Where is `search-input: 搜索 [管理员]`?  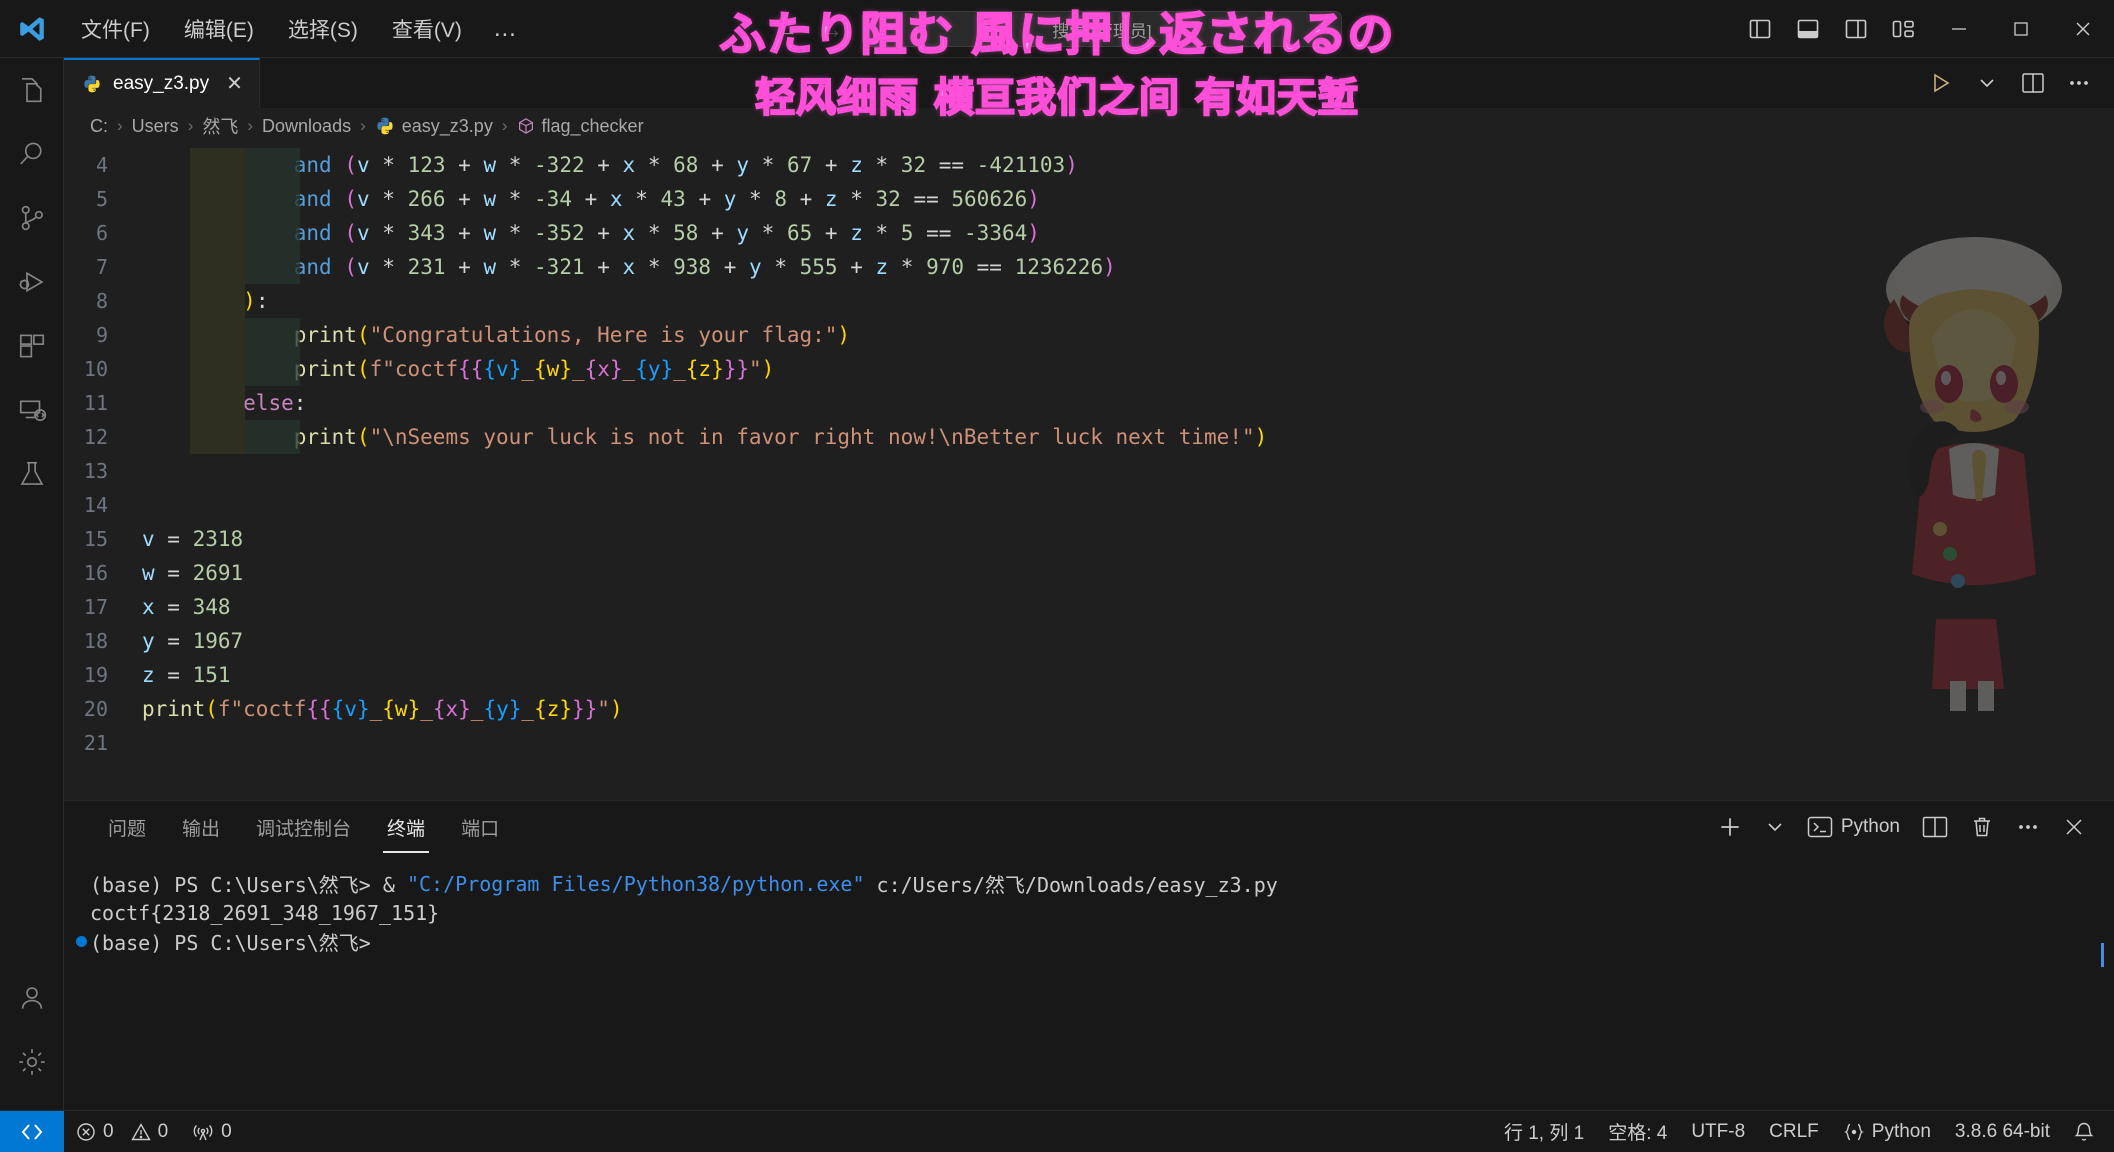 search-input: 搜索 [管理员] is located at coordinates (1102, 29).